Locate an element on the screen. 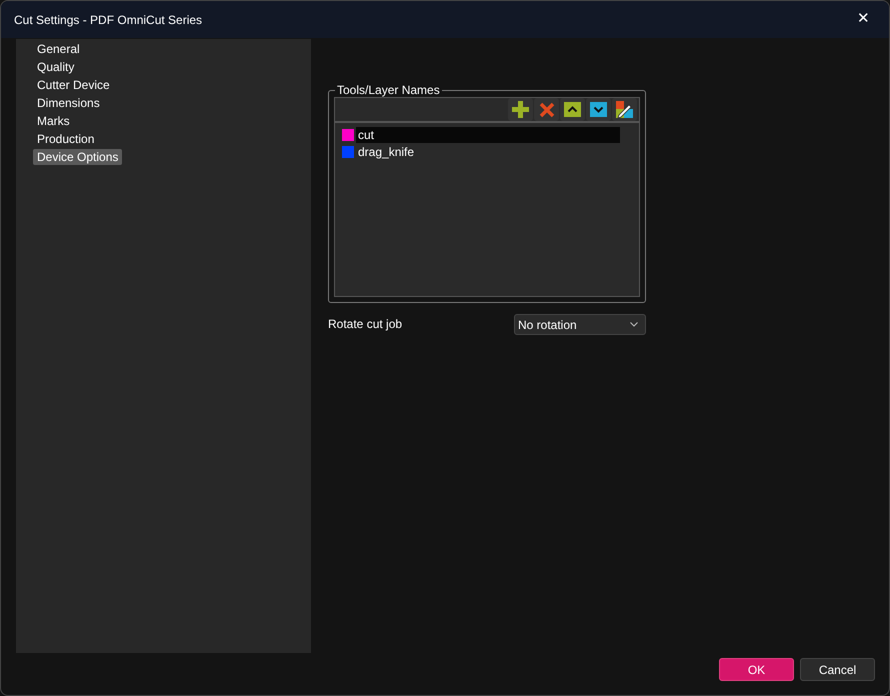  move-up-button is located at coordinates (572, 109).